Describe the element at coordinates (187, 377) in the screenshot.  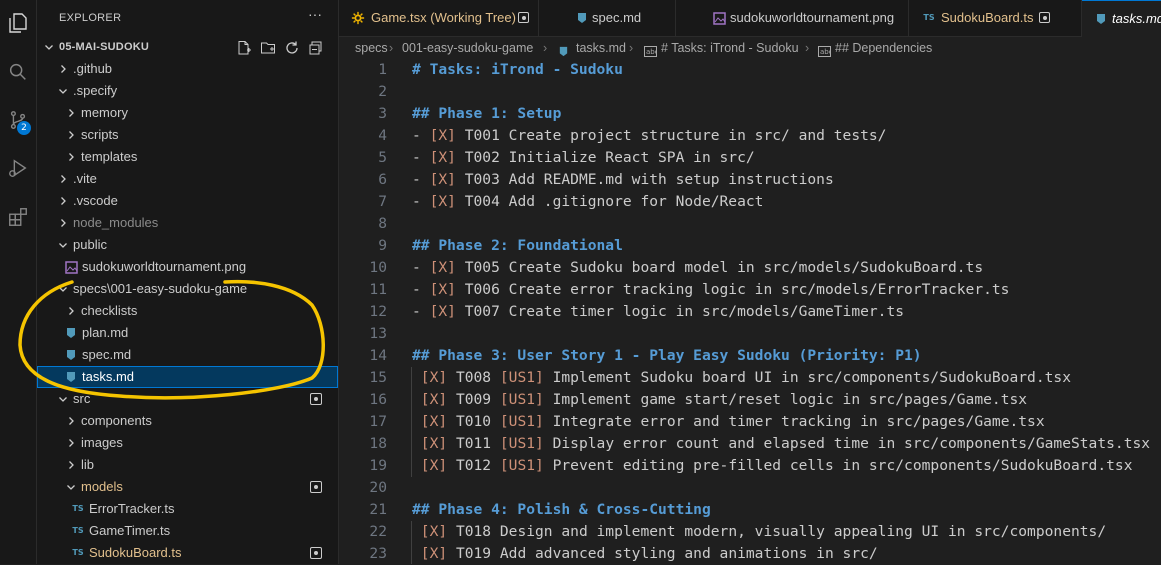
I see `file-item-tasks-md: tasks.md` at that location.